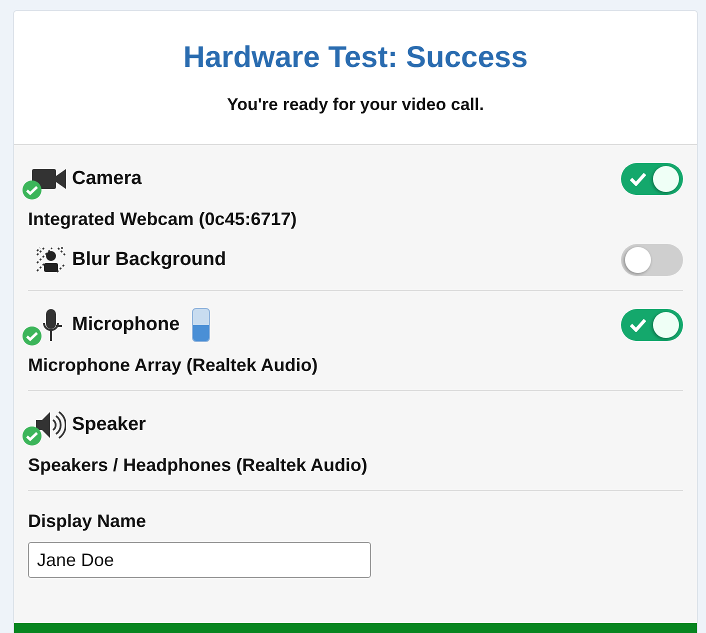 Image resolution: width=706 pixels, height=633 pixels. What do you see at coordinates (88, 521) in the screenshot?
I see `field-label: Display Name` at bounding box center [88, 521].